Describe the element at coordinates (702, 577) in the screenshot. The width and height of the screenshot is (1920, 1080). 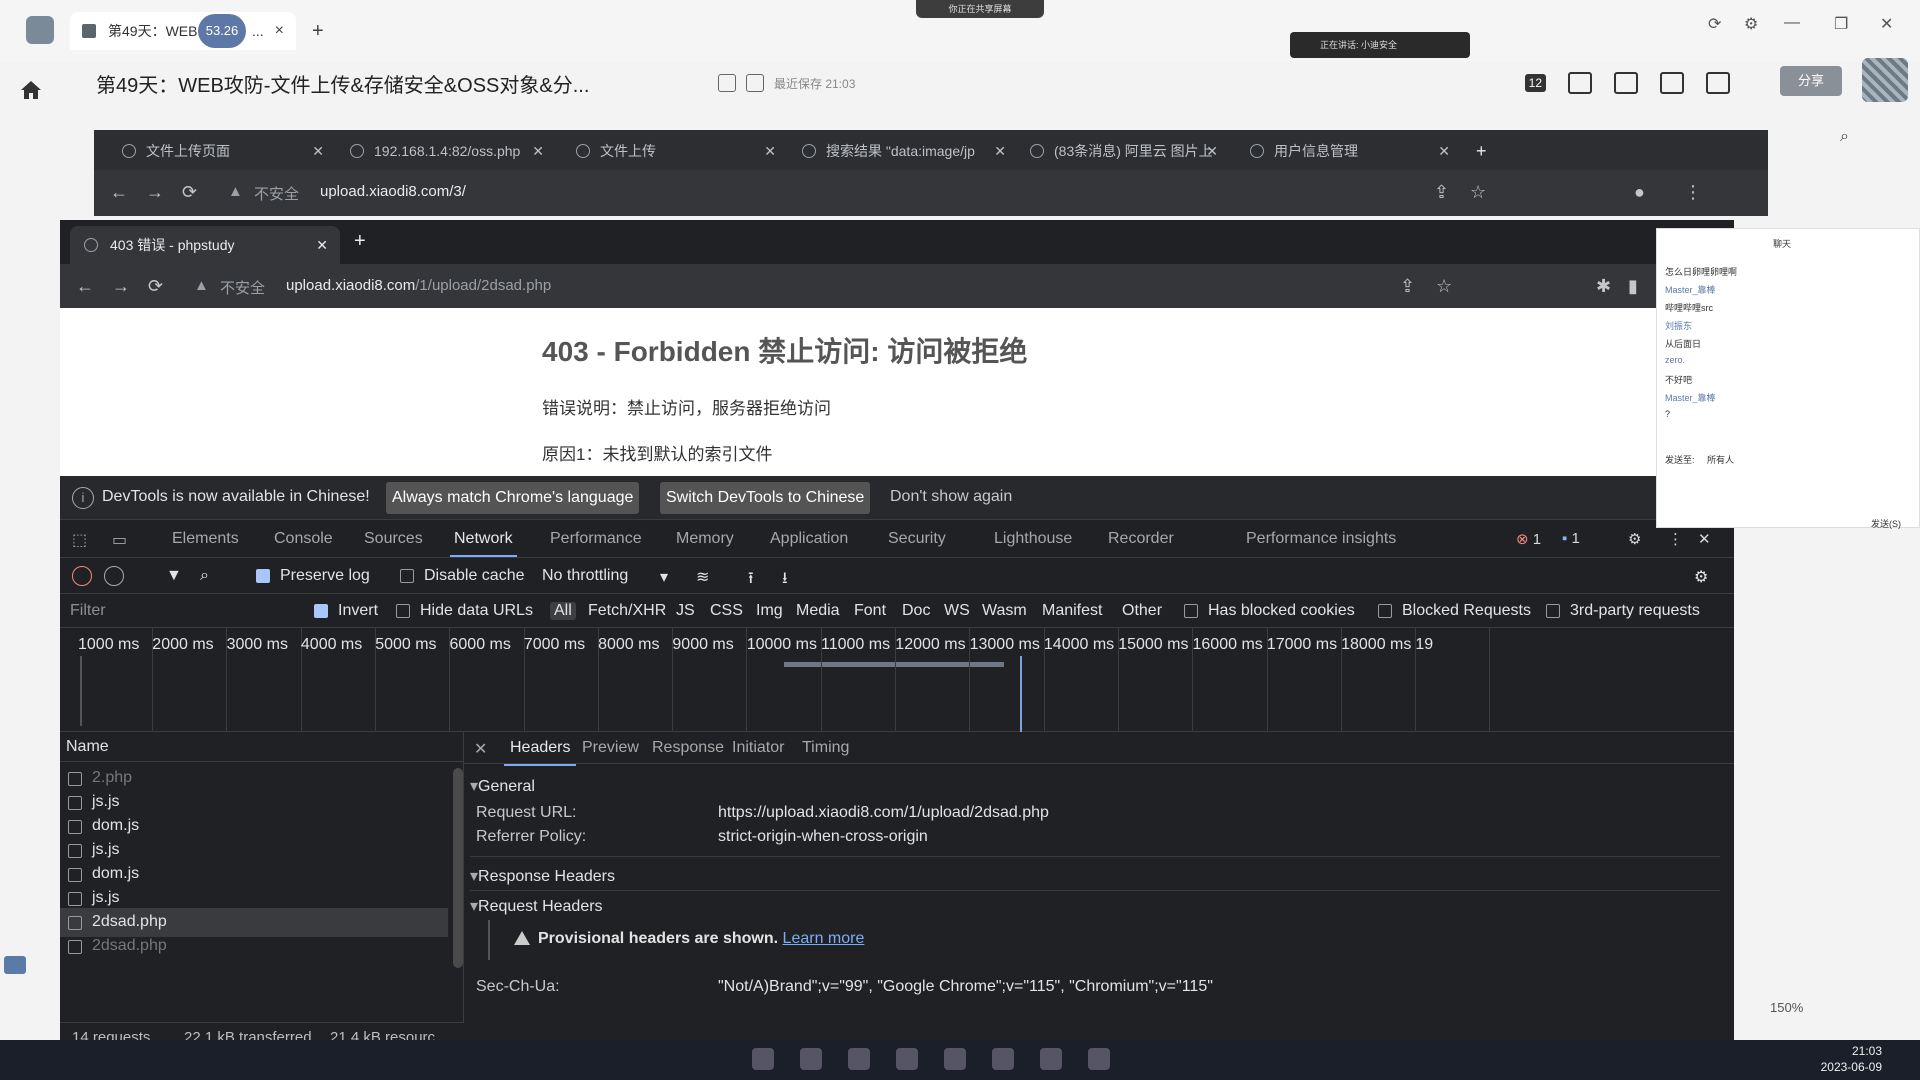
I see `network-conditions-icon: ≋` at that location.